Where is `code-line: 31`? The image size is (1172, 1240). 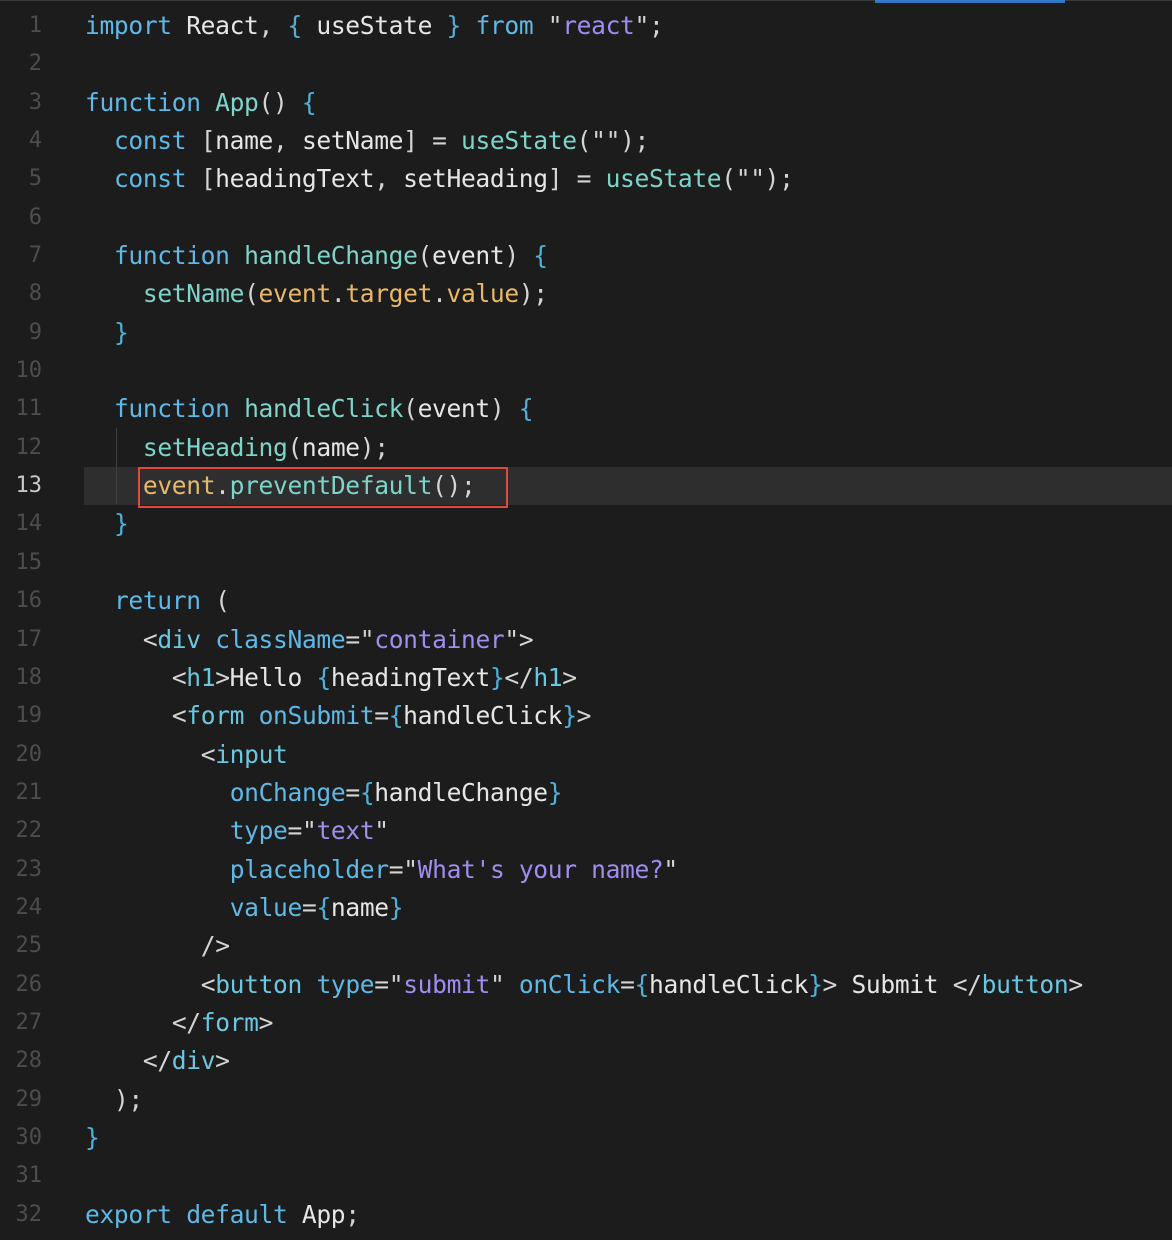 code-line: 31 is located at coordinates (586, 1176).